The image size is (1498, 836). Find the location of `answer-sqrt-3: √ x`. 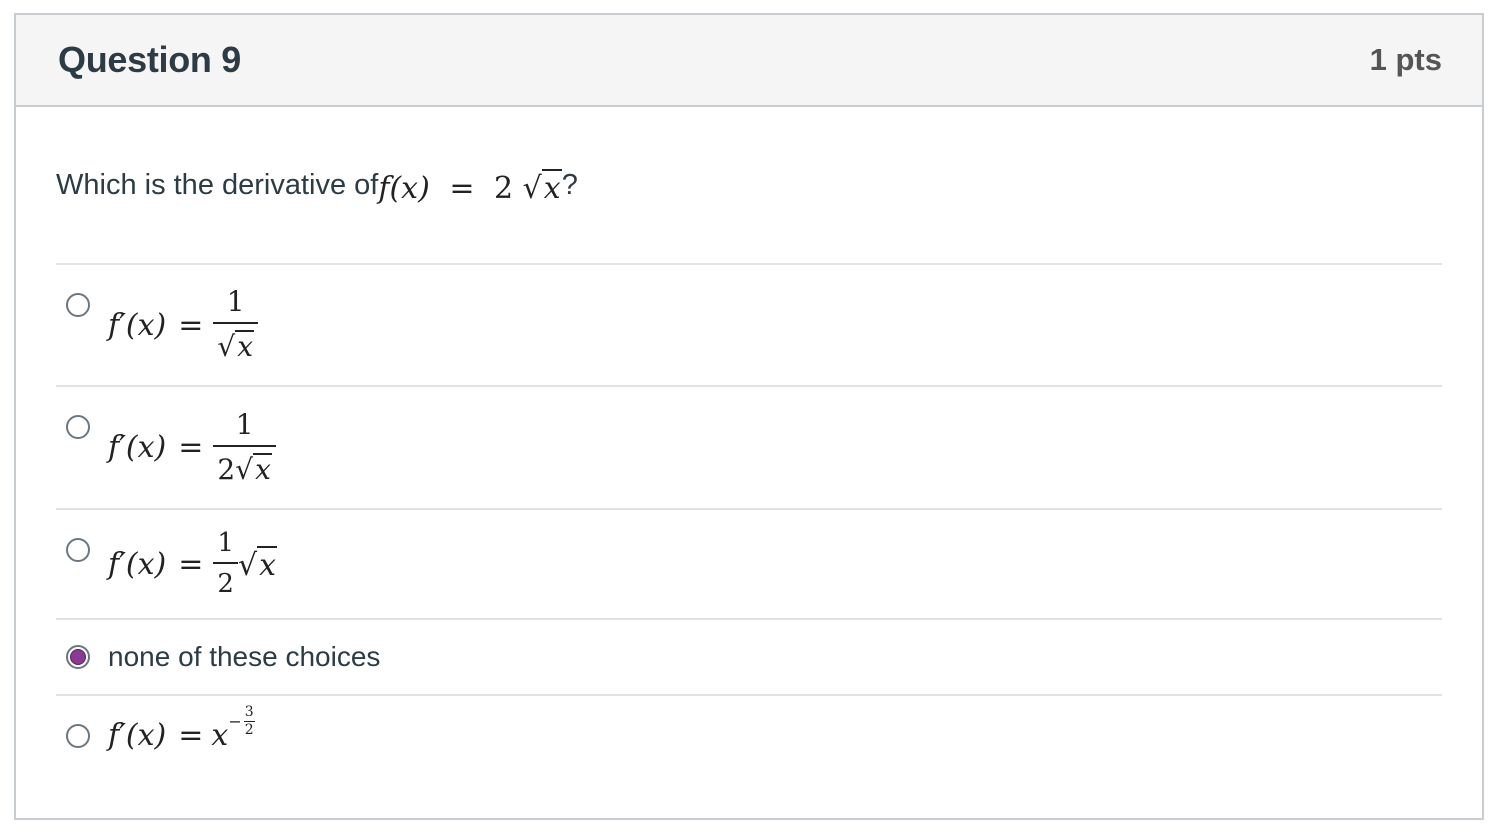

answer-sqrt-3: √ x is located at coordinates (257, 564).